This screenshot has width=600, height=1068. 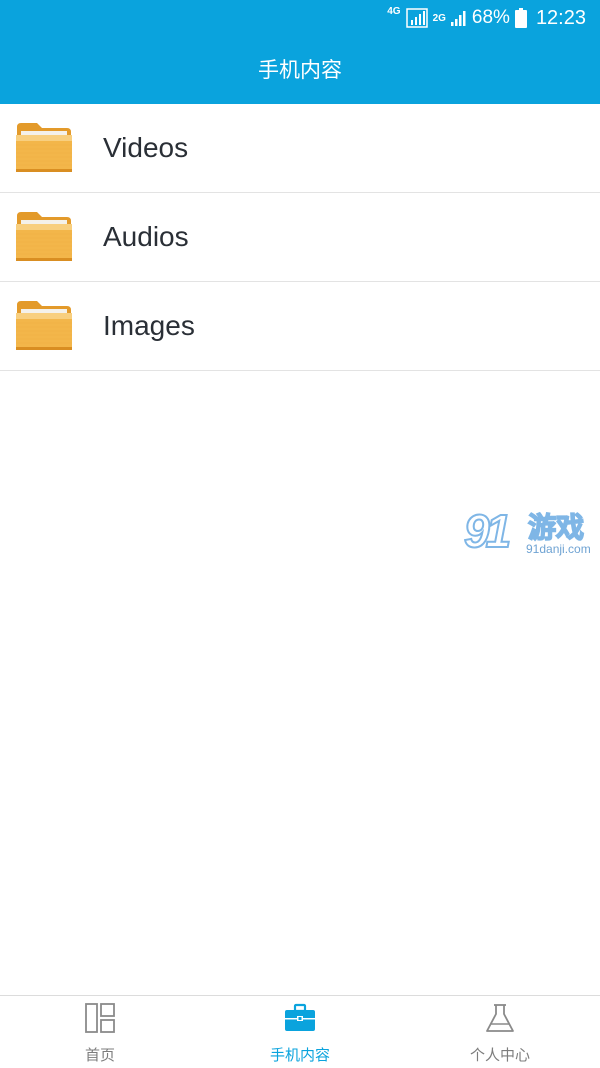 I want to click on watermark-text: 游戏, so click(x=556, y=527).